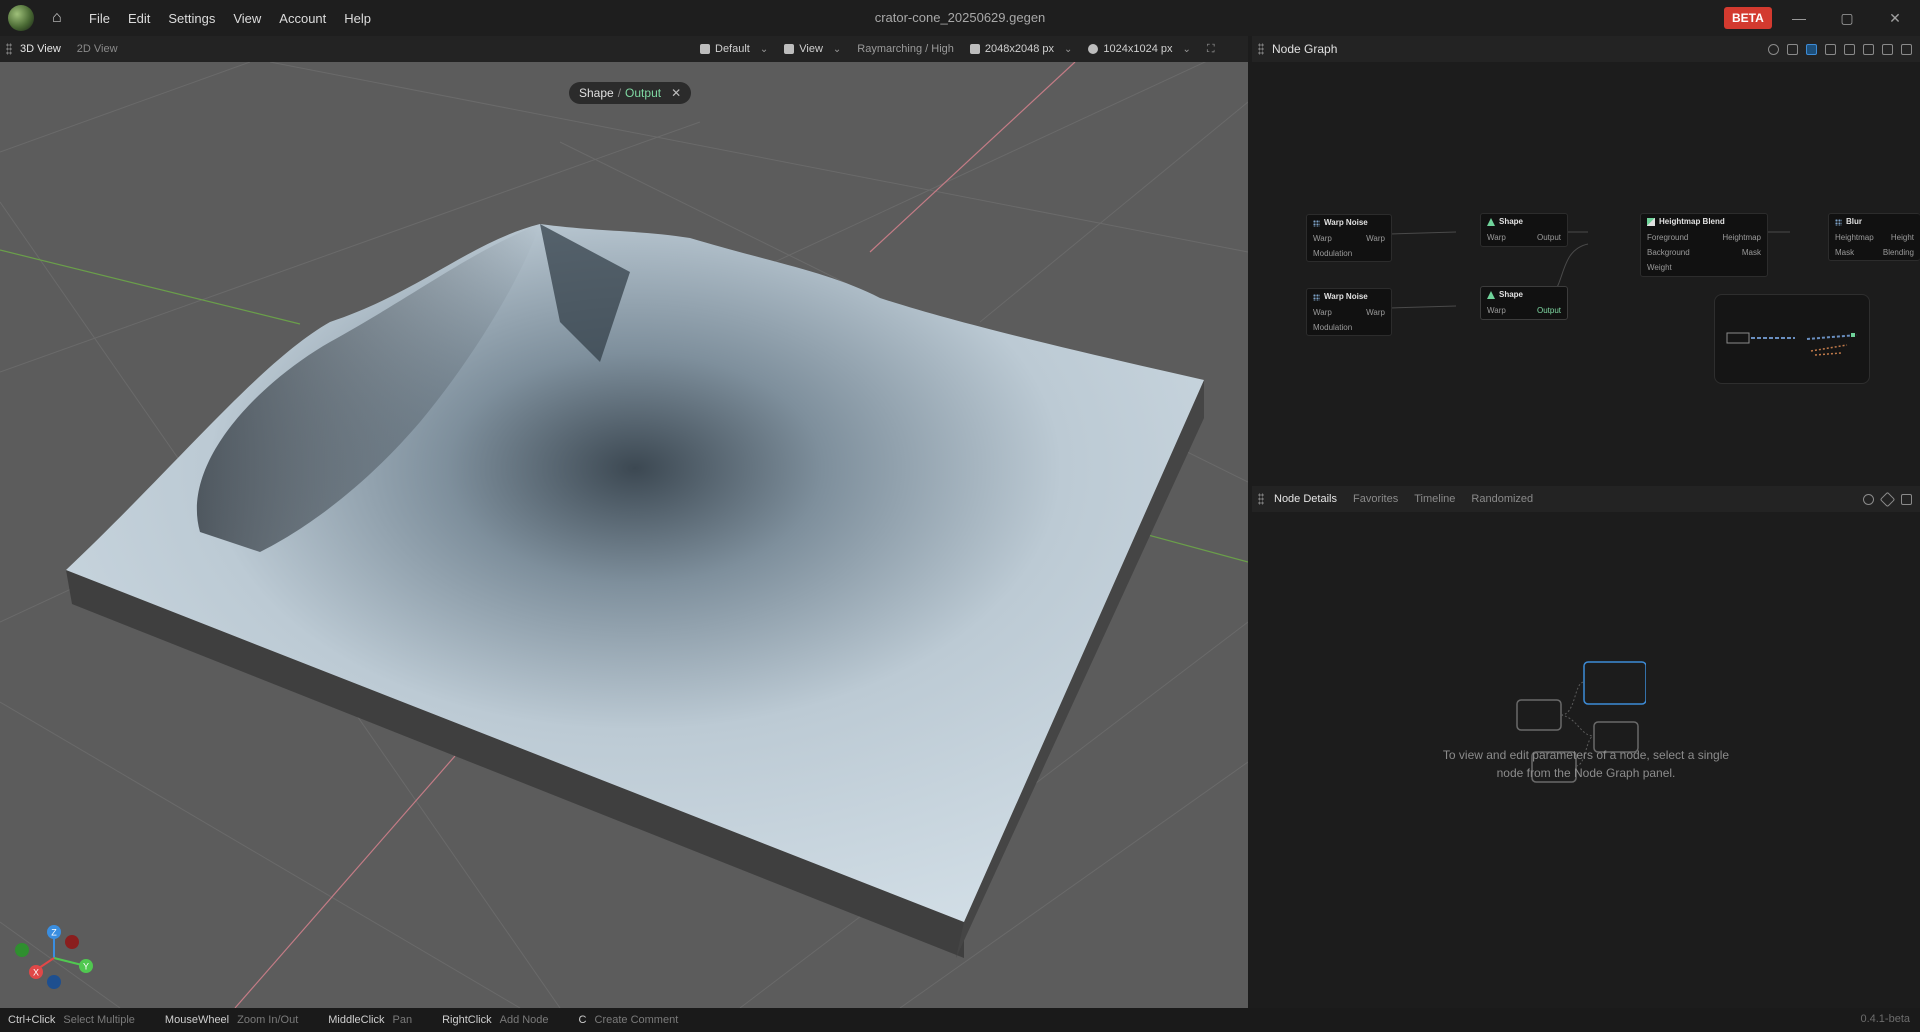 Image resolution: width=1920 pixels, height=1032 pixels. Describe the element at coordinates (1659, 267) in the screenshot. I see `port-in: Weight` at that location.